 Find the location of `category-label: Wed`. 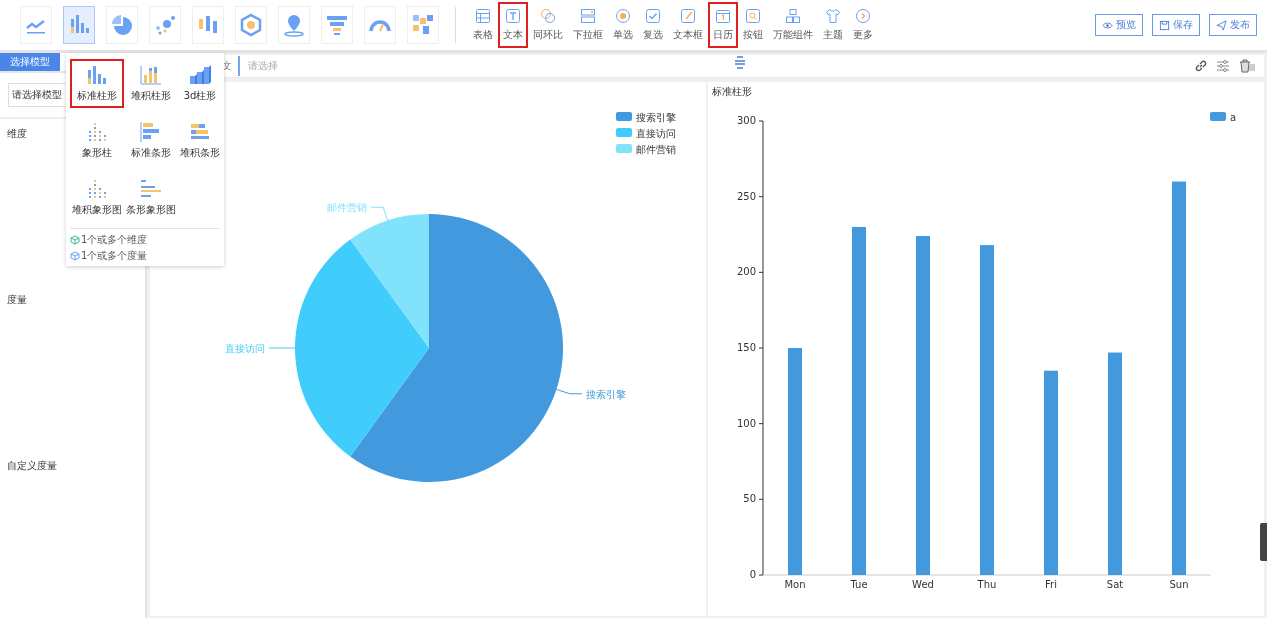

category-label: Wed is located at coordinates (923, 584).